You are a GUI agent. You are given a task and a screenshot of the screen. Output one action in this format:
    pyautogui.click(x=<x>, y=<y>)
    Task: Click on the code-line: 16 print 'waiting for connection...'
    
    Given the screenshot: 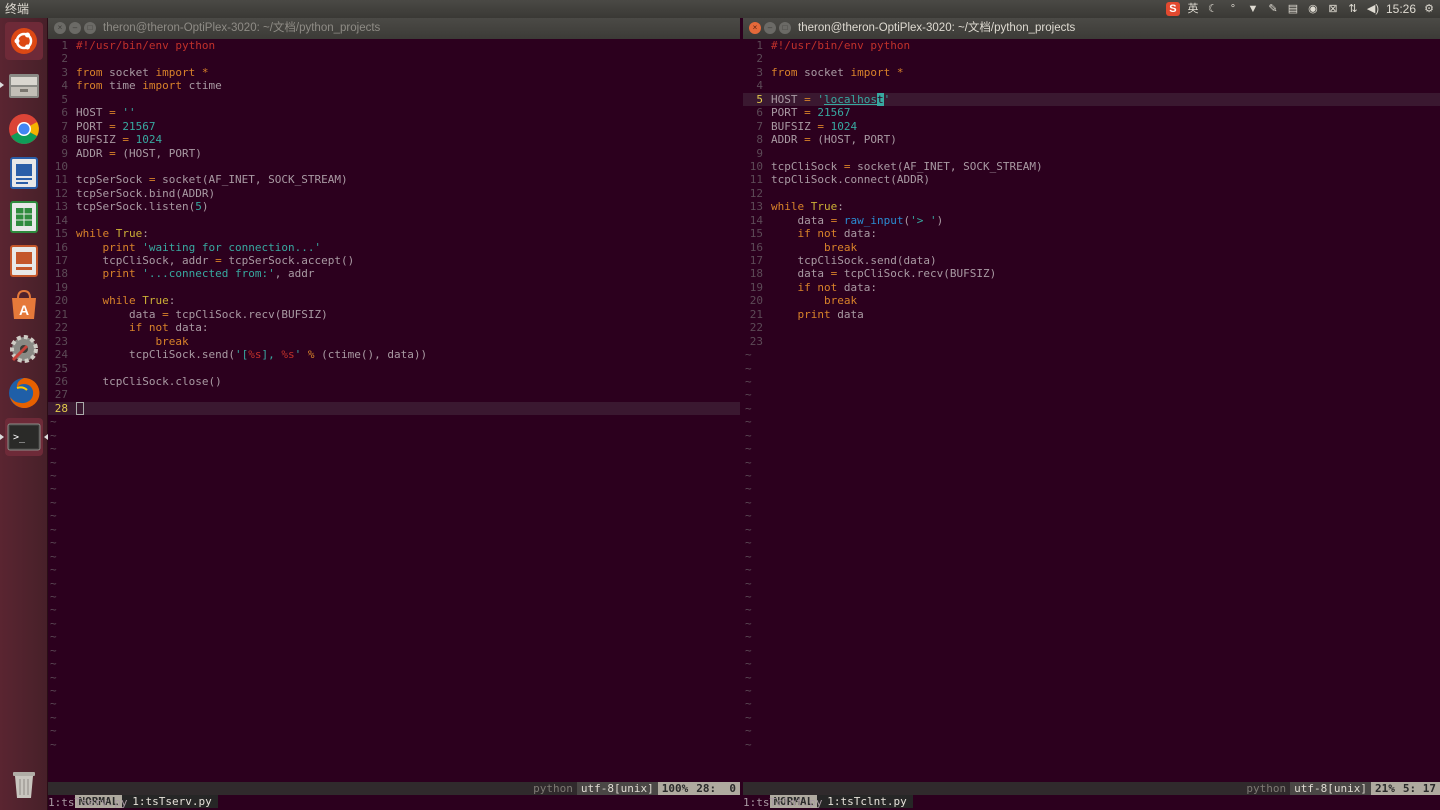 What is the action you would take?
    pyautogui.click(x=394, y=247)
    